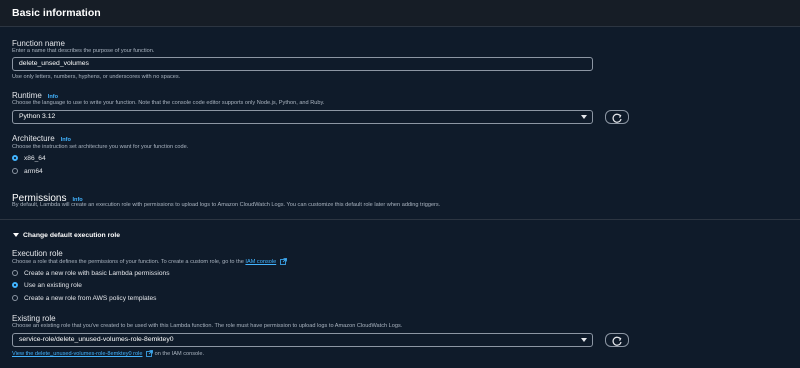 The image size is (800, 368). I want to click on existing-role-refresh-button, so click(617, 340).